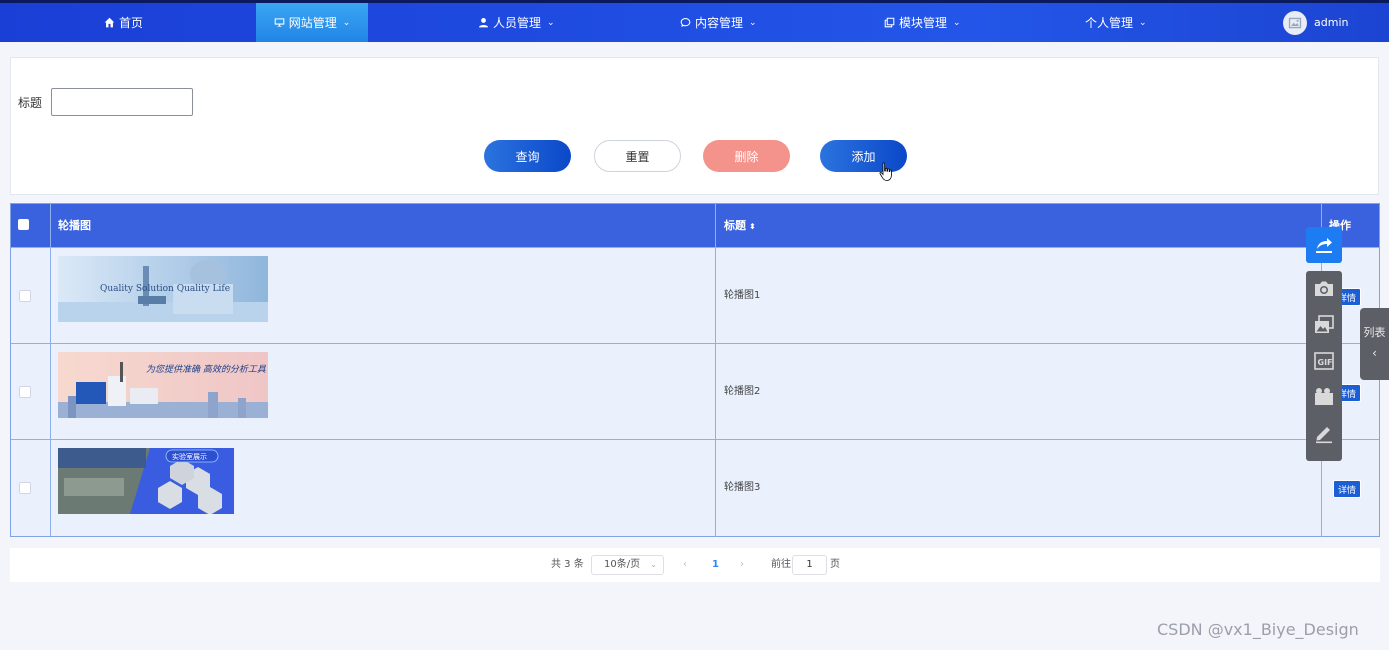  Describe the element at coordinates (781, 564) in the screenshot. I see `goto-label: 前往` at that location.